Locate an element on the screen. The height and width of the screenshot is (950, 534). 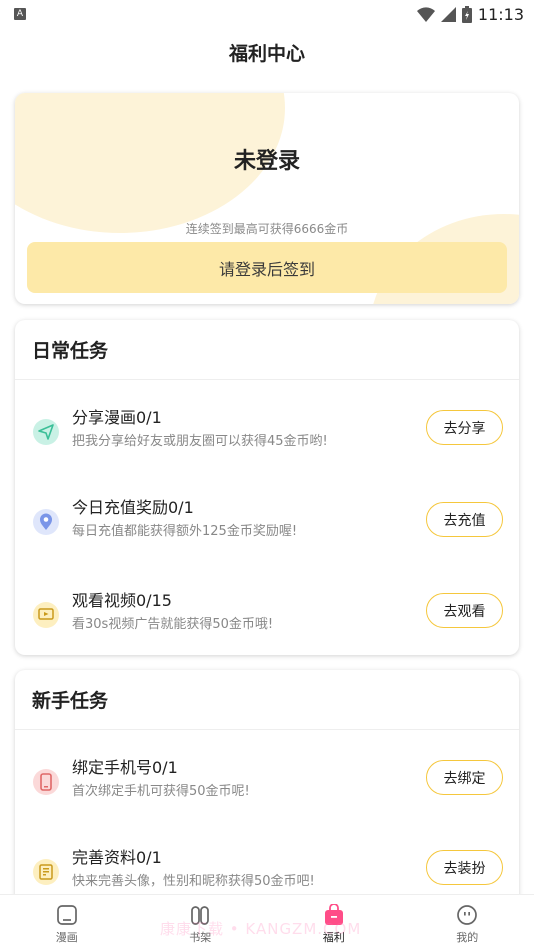
video-icon is located at coordinates (46, 615).